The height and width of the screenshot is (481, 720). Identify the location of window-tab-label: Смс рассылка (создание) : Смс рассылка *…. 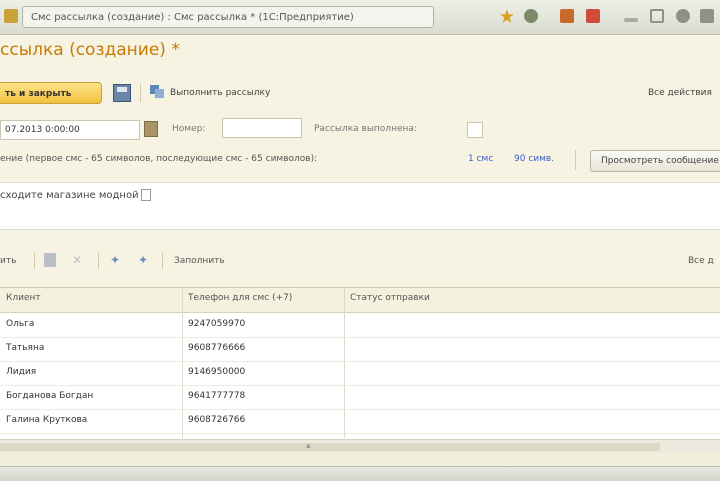
(192, 17).